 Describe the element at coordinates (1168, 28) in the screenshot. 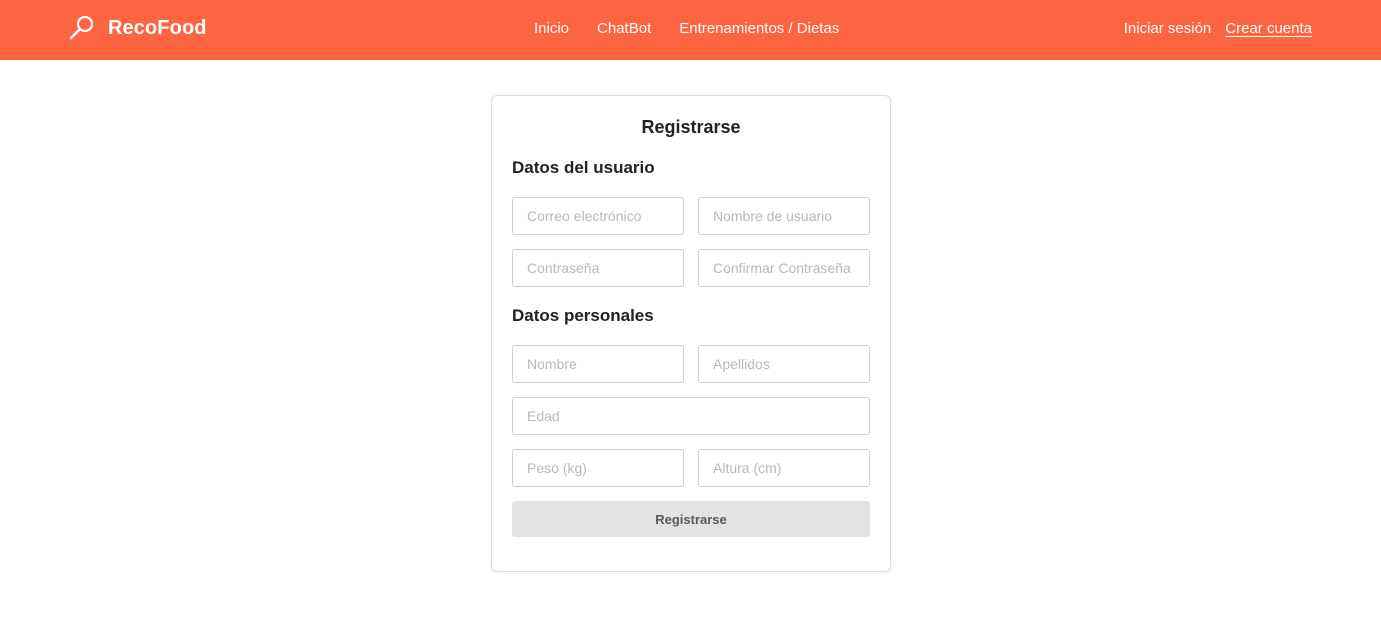

I see `login-link: Iniciar sesión` at that location.